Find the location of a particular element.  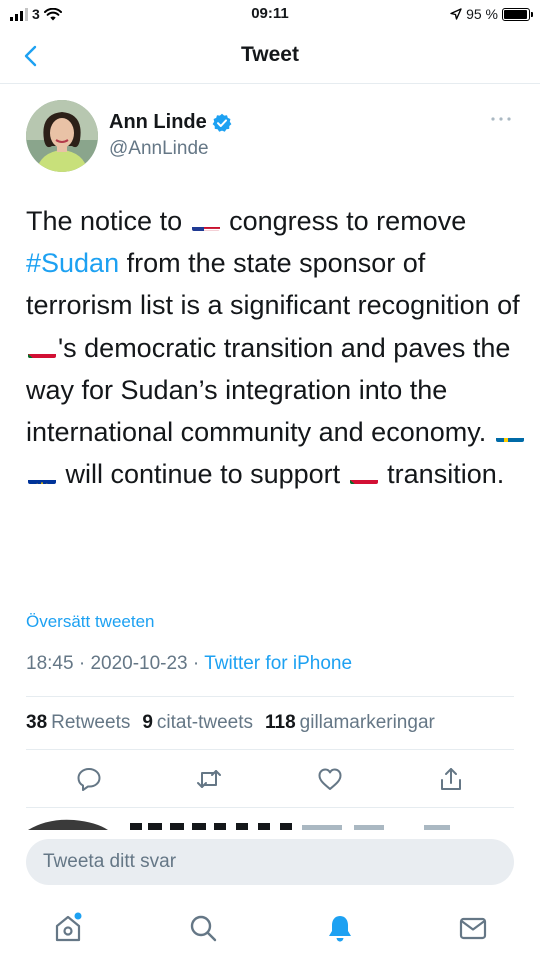

search-icon is located at coordinates (203, 928).